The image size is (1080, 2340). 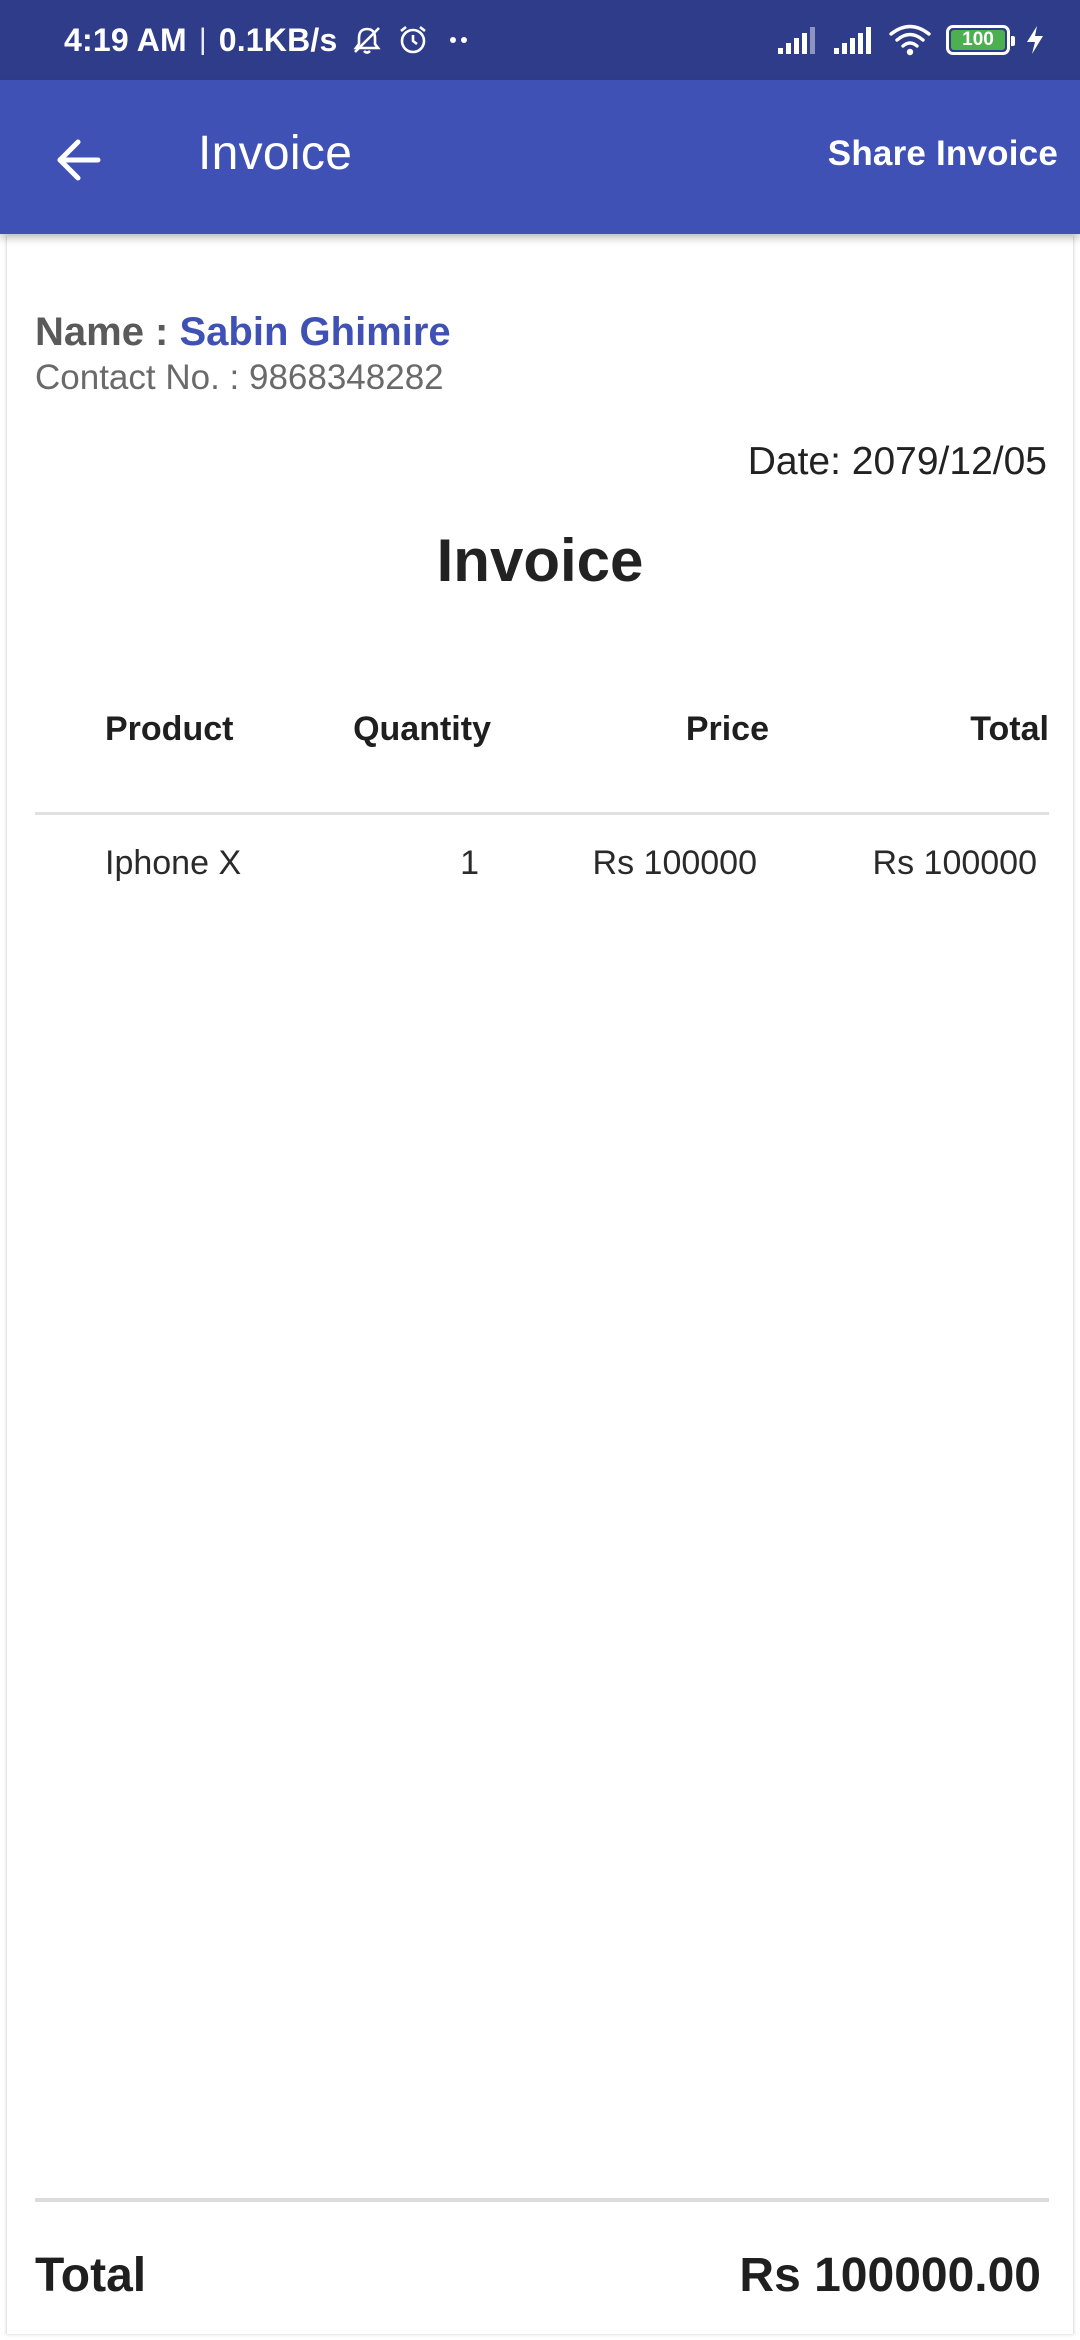 I want to click on back-button, so click(x=78, y=160).